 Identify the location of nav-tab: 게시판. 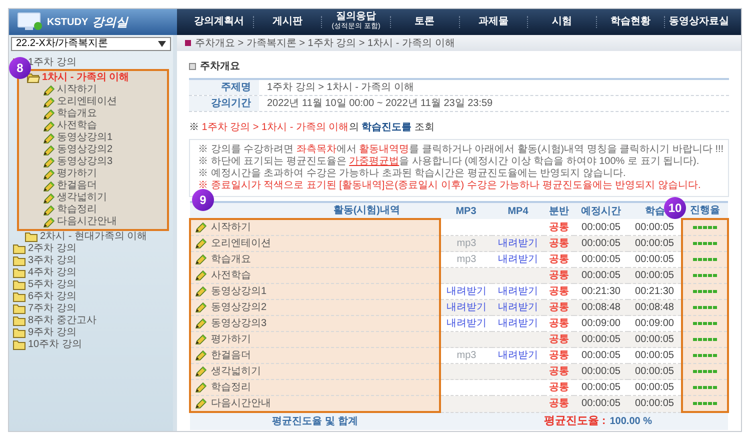
(288, 22).